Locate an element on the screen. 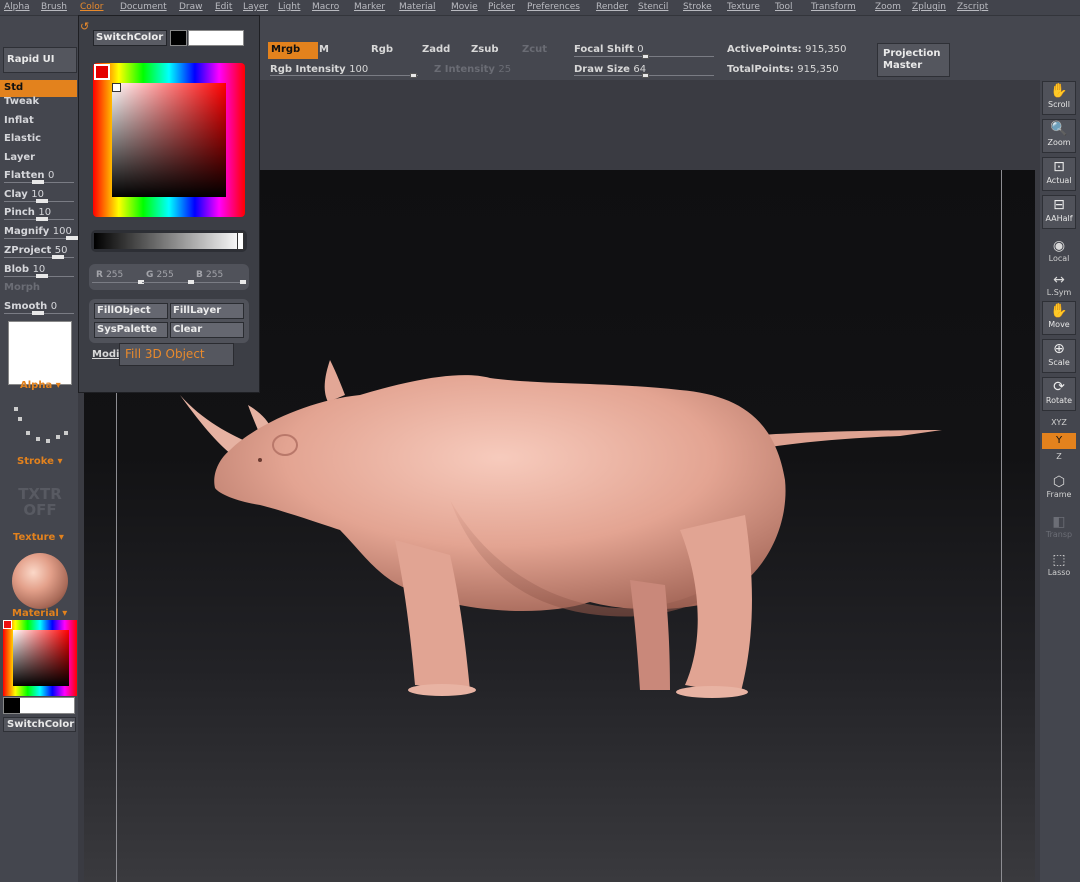 The width and height of the screenshot is (1080, 882). material-menu-button: Material ▾ is located at coordinates (39, 613).